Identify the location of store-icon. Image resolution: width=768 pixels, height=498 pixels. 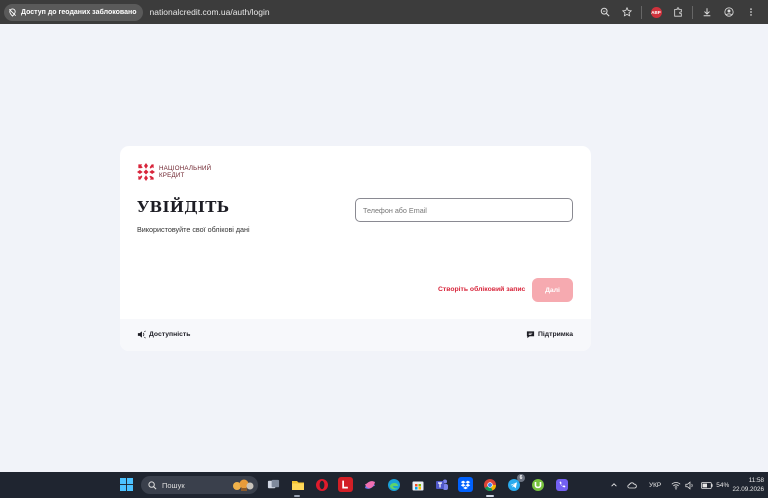
(417, 484).